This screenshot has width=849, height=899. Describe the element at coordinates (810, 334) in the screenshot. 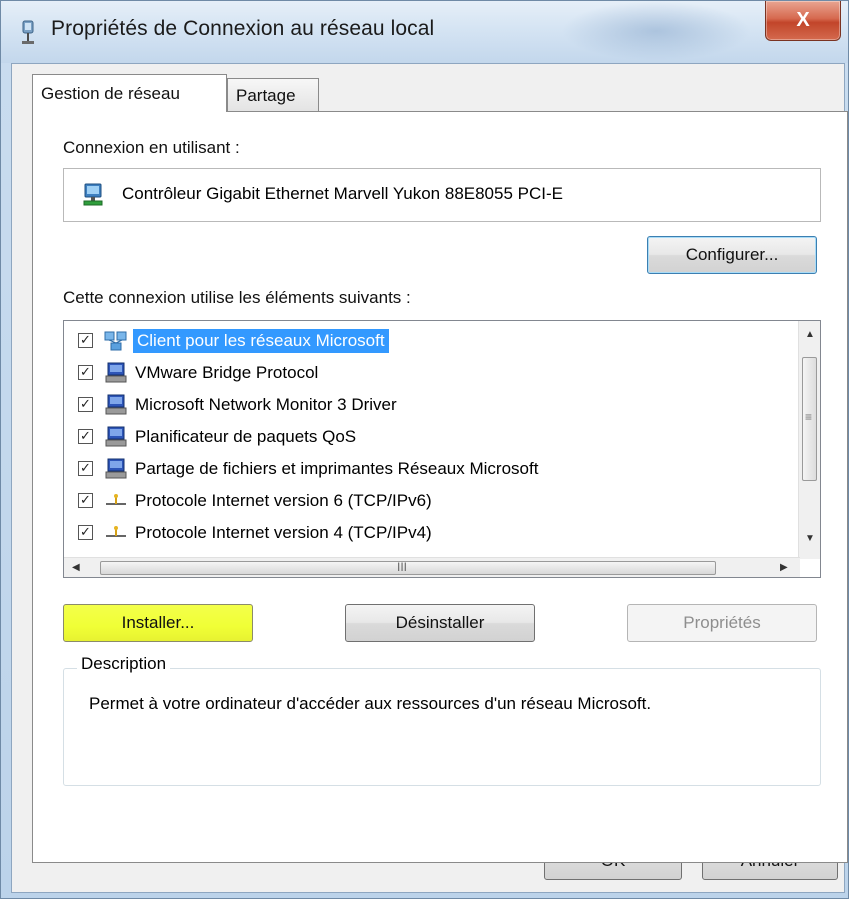

I see `scroll-up-icon: ▲` at that location.